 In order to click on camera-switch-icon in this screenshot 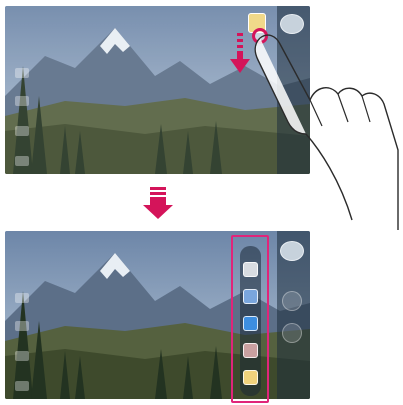, I will do `click(292, 251)`.